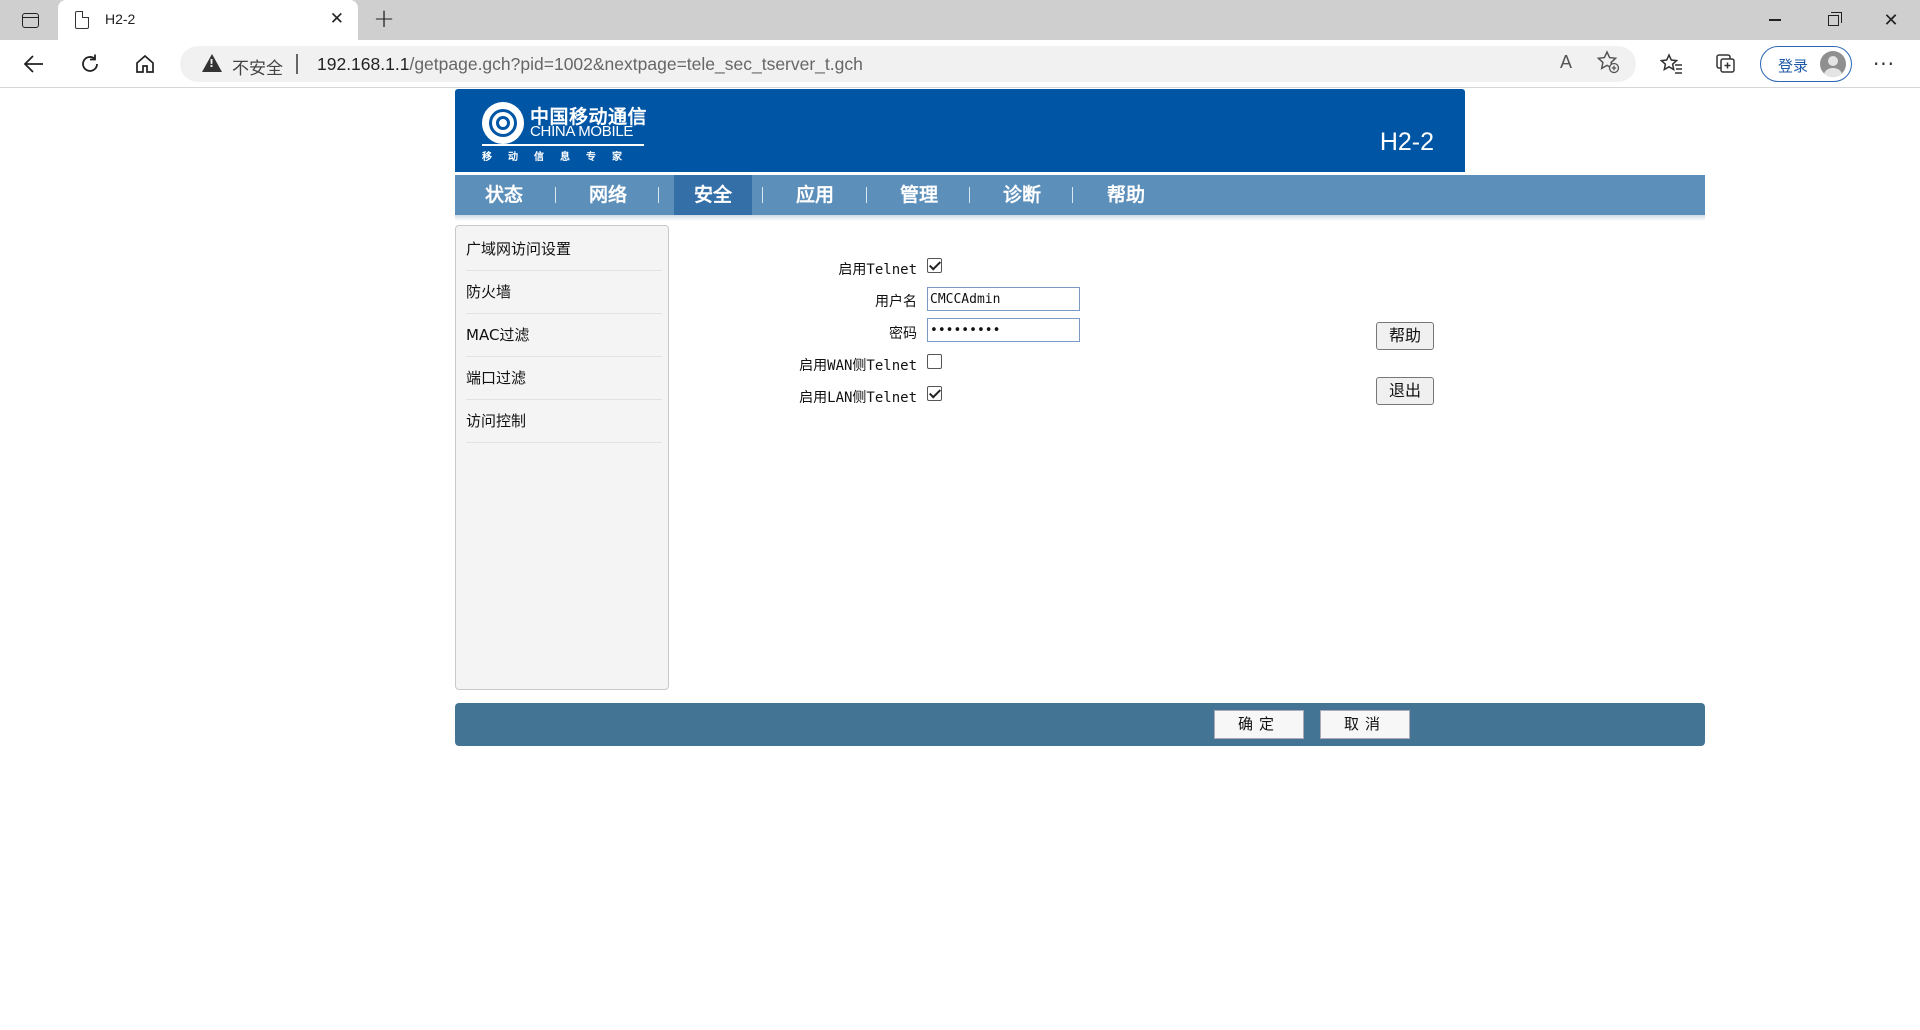 The image size is (1920, 1030). I want to click on menu-shadow, so click(1080, 218).